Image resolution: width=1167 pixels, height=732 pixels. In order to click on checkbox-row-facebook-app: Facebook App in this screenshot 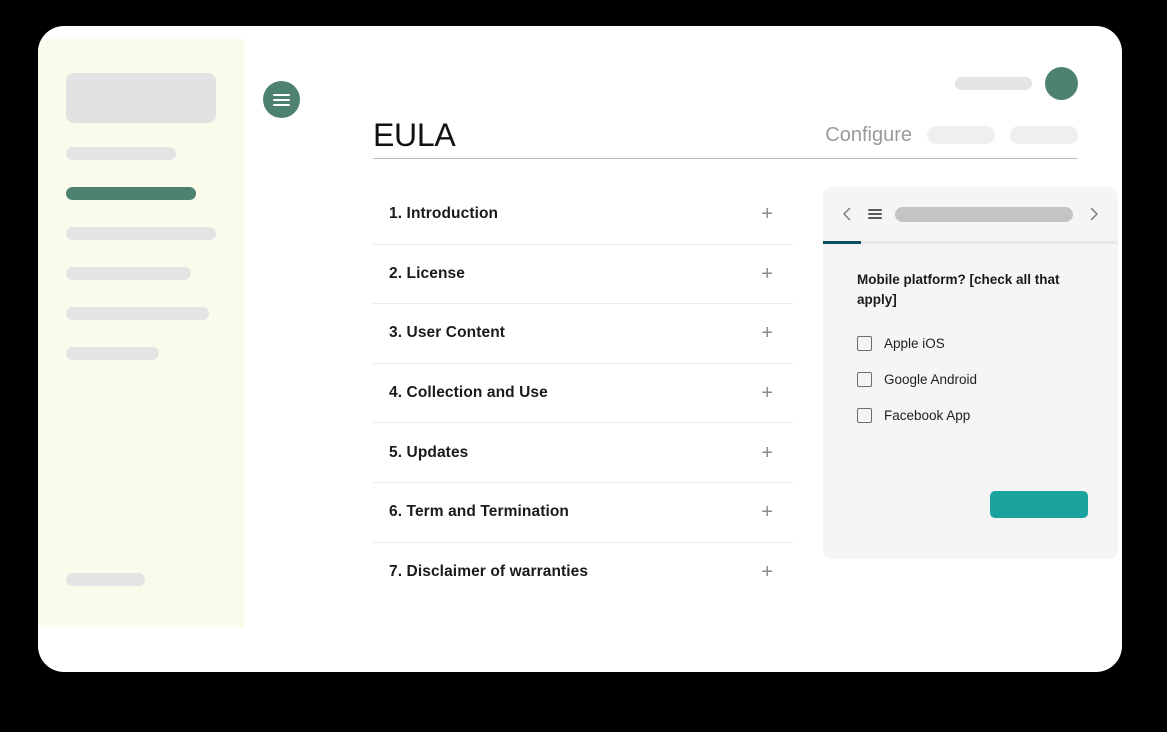, I will do `click(976, 415)`.